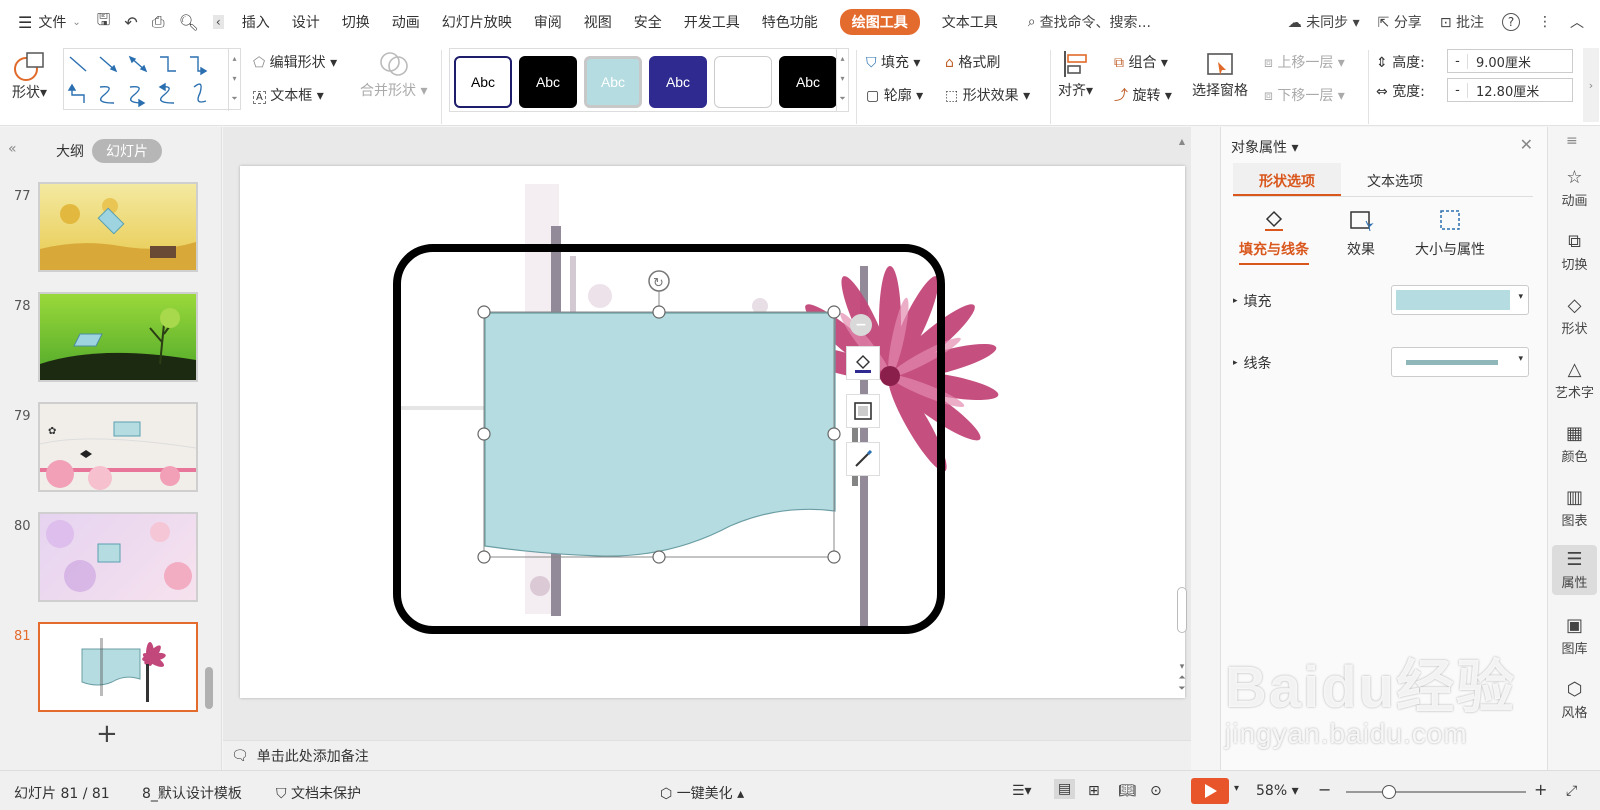  I want to click on height-decrement: -, so click(1458, 61).